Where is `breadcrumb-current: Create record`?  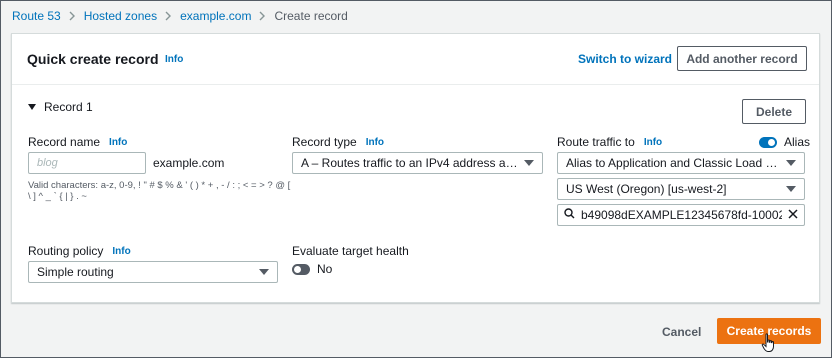
breadcrumb-current: Create record is located at coordinates (311, 16).